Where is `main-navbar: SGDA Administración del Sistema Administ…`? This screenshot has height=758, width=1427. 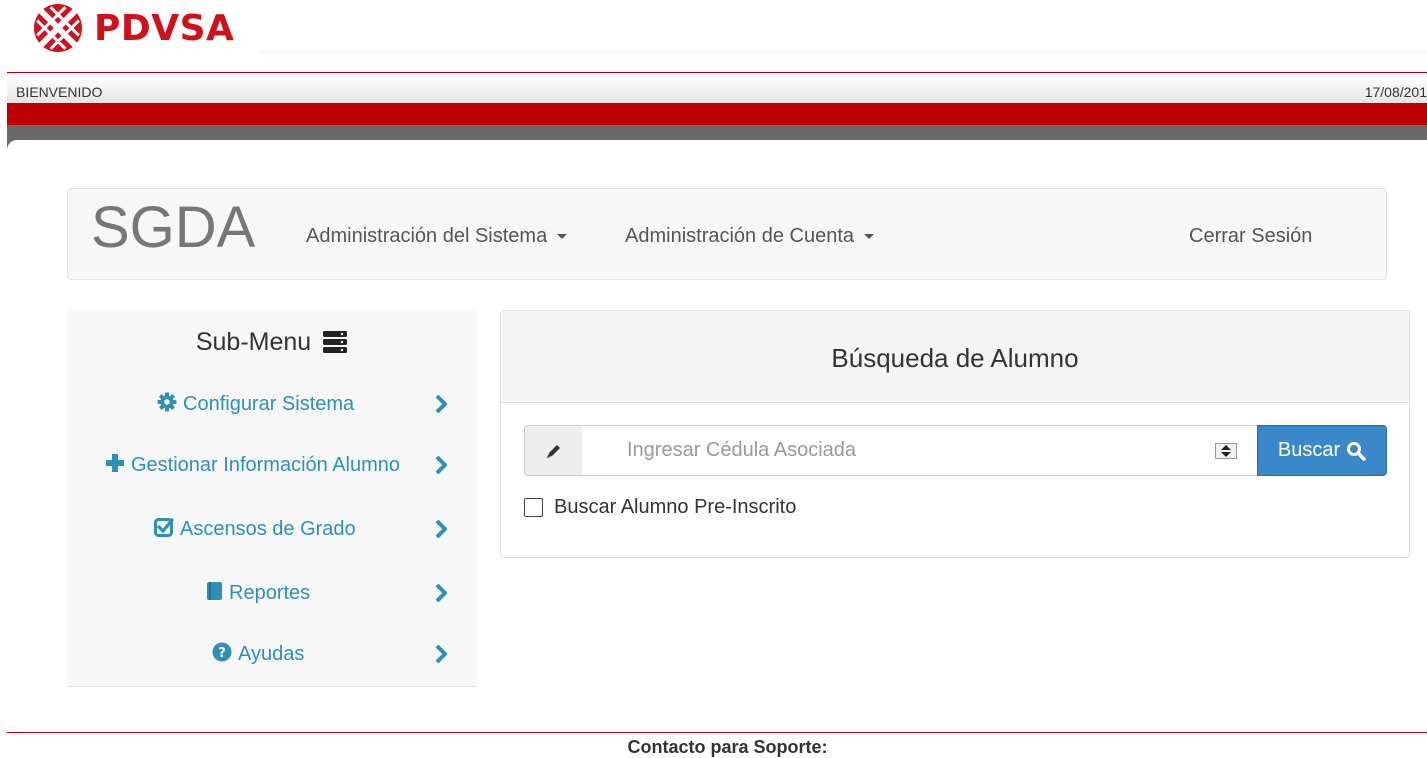 main-navbar: SGDA Administración del Sistema Administ… is located at coordinates (727, 234).